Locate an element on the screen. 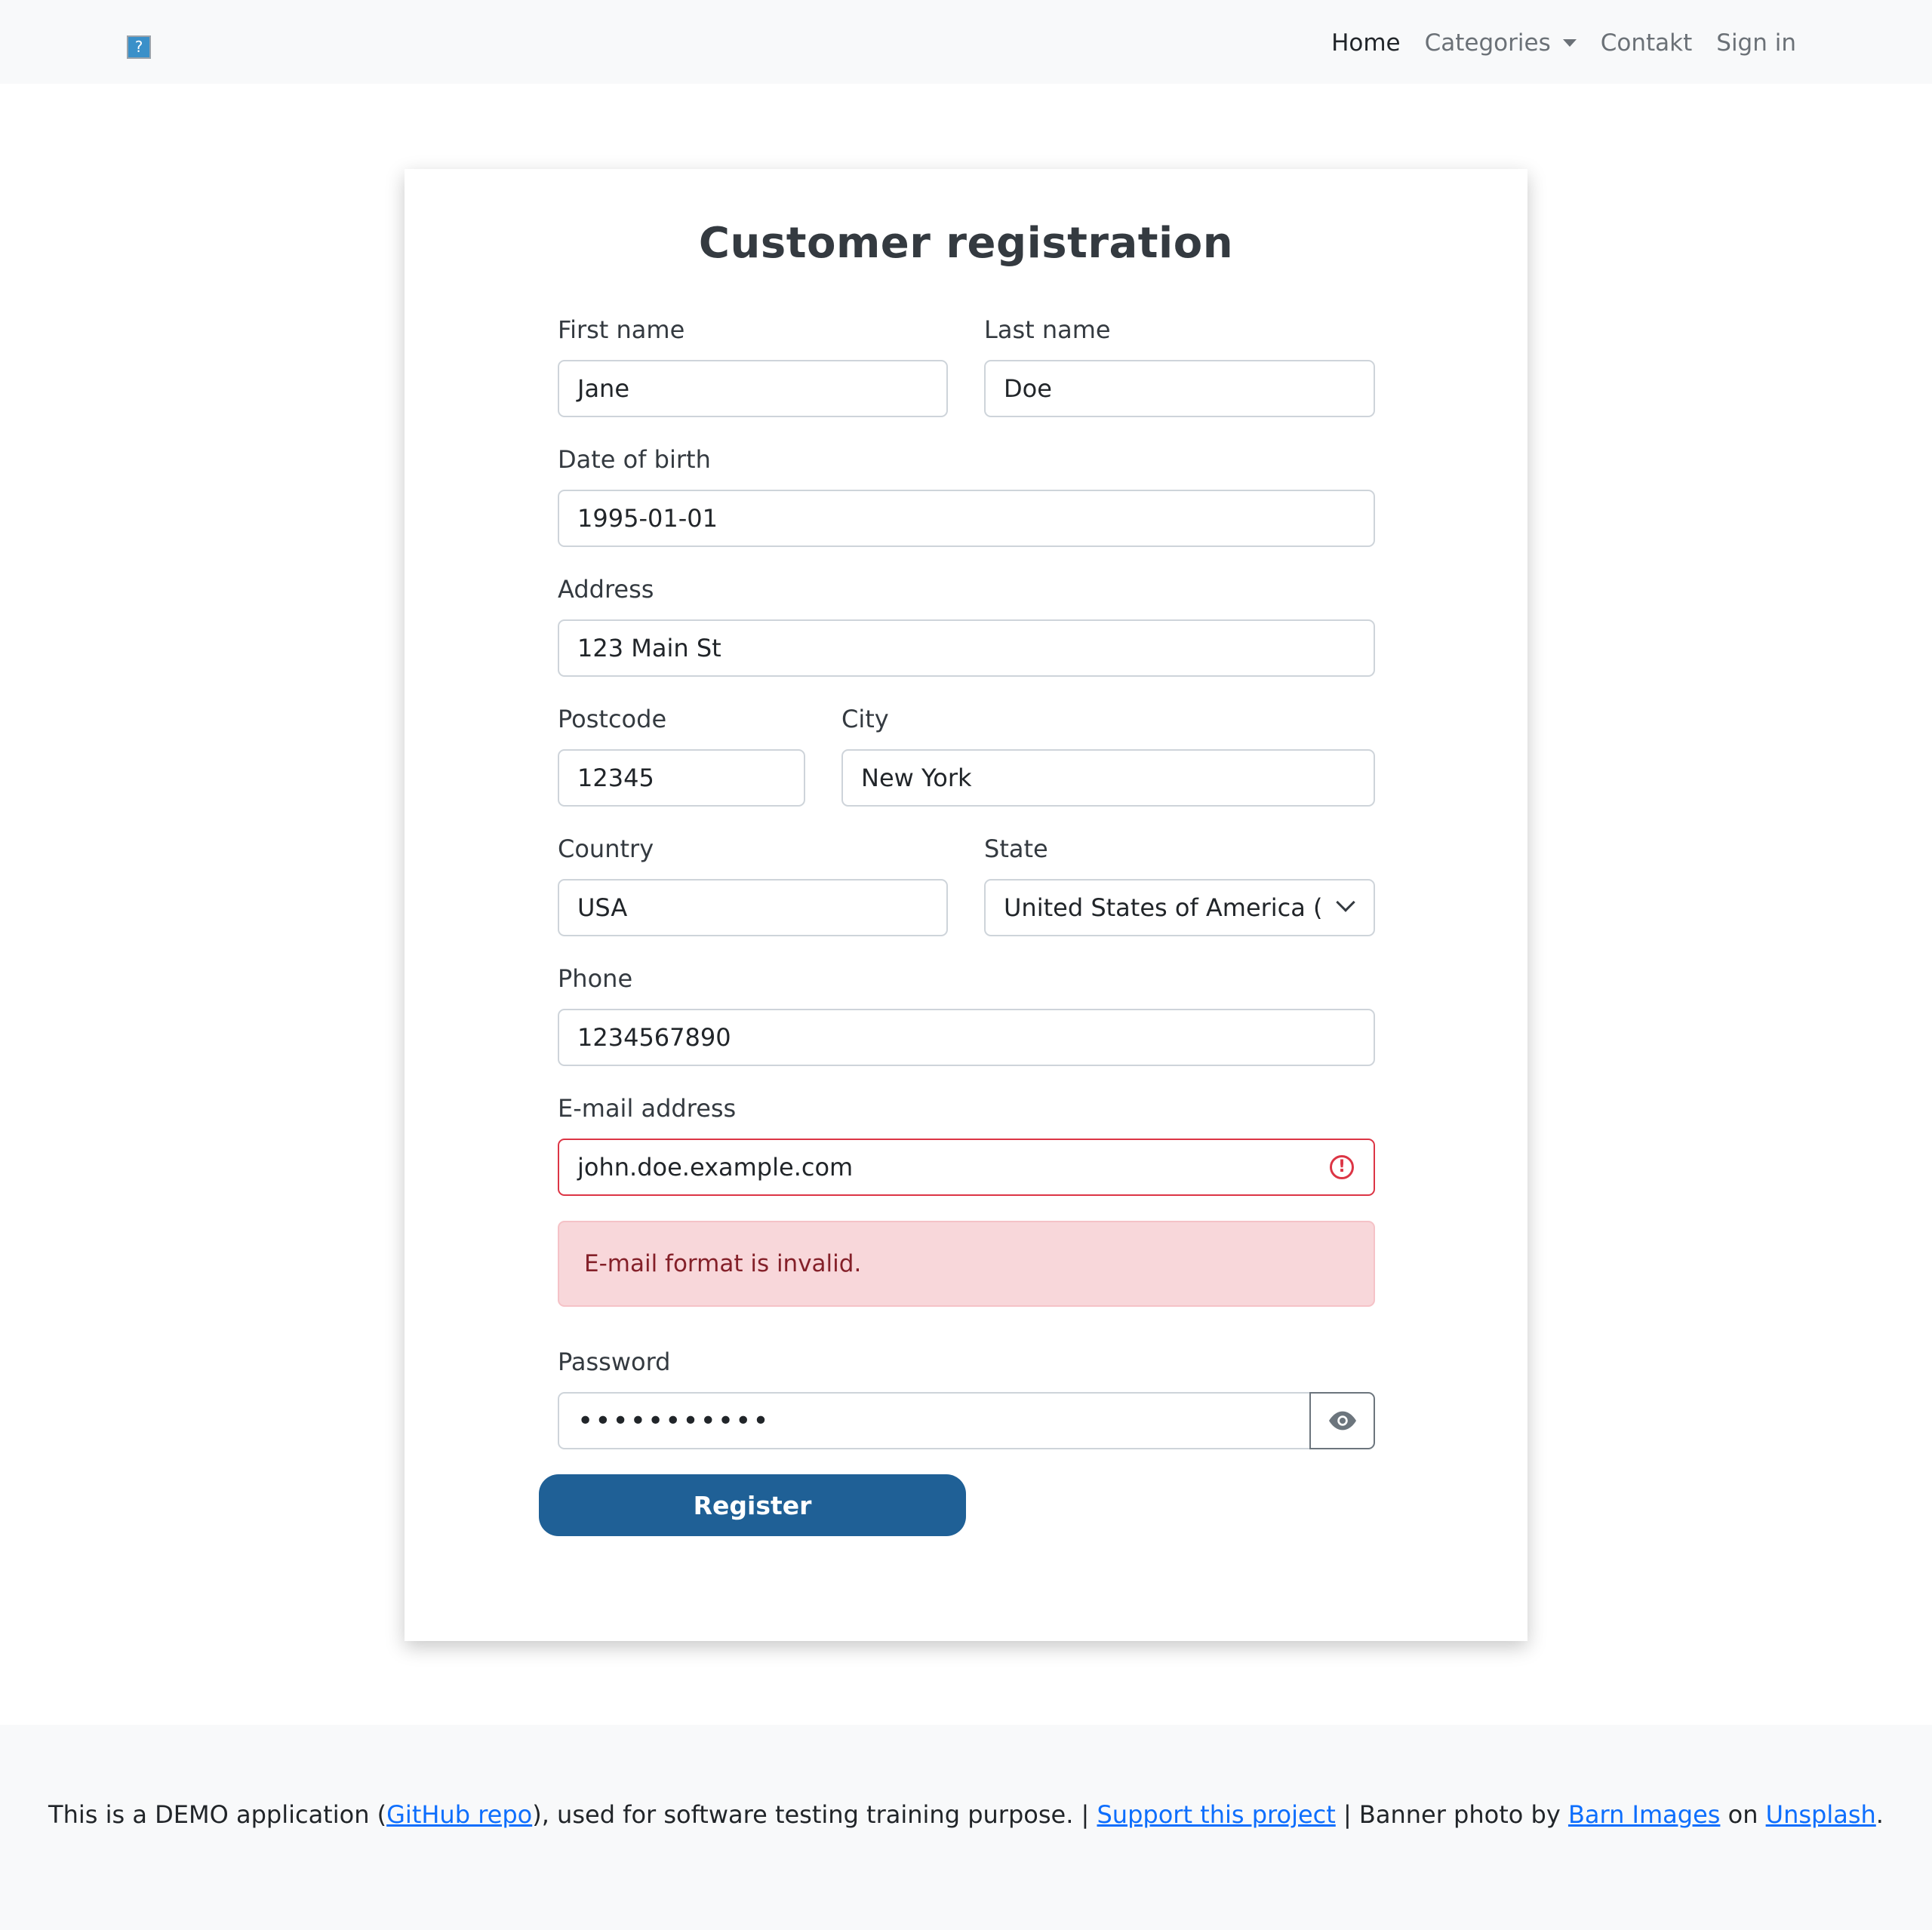  state-label: State is located at coordinates (1016, 848).